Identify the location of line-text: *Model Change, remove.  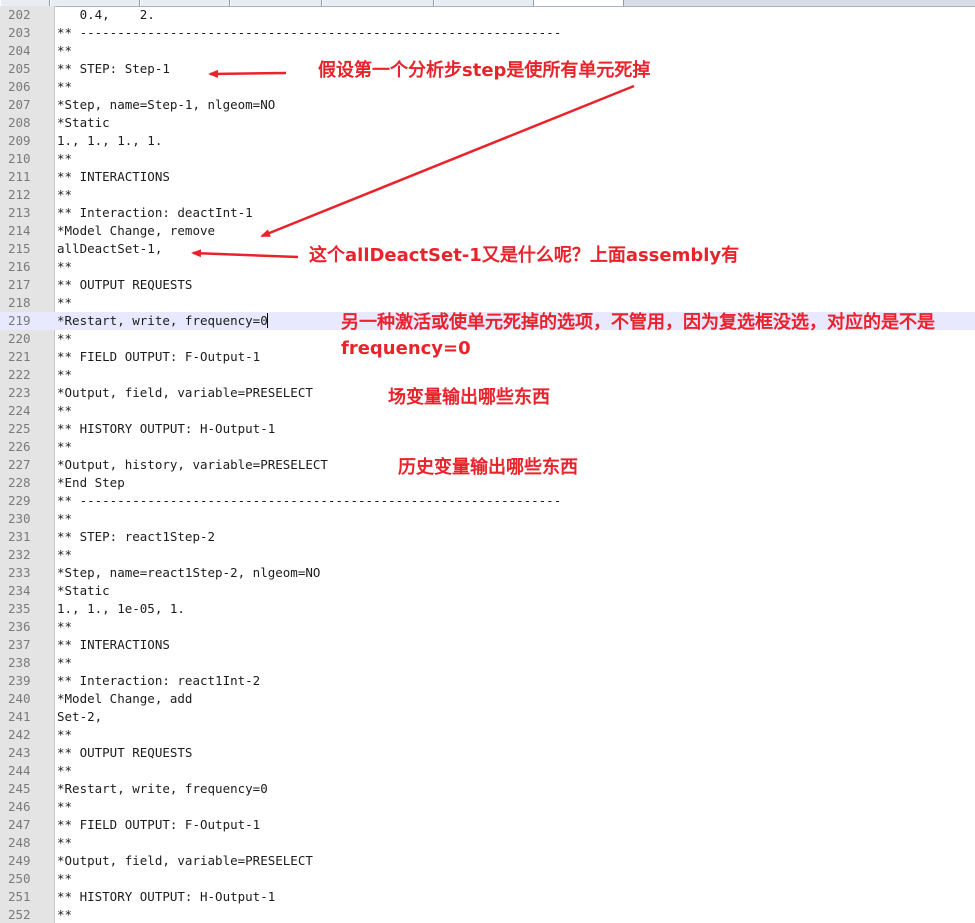
(136, 230).